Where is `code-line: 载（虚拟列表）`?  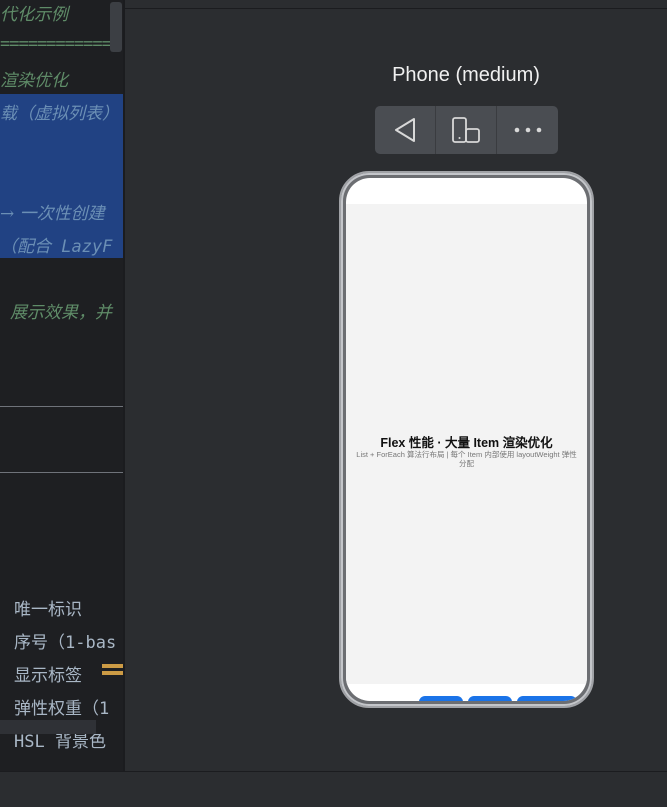
code-line: 载（虚拟列表） is located at coordinates (59, 114).